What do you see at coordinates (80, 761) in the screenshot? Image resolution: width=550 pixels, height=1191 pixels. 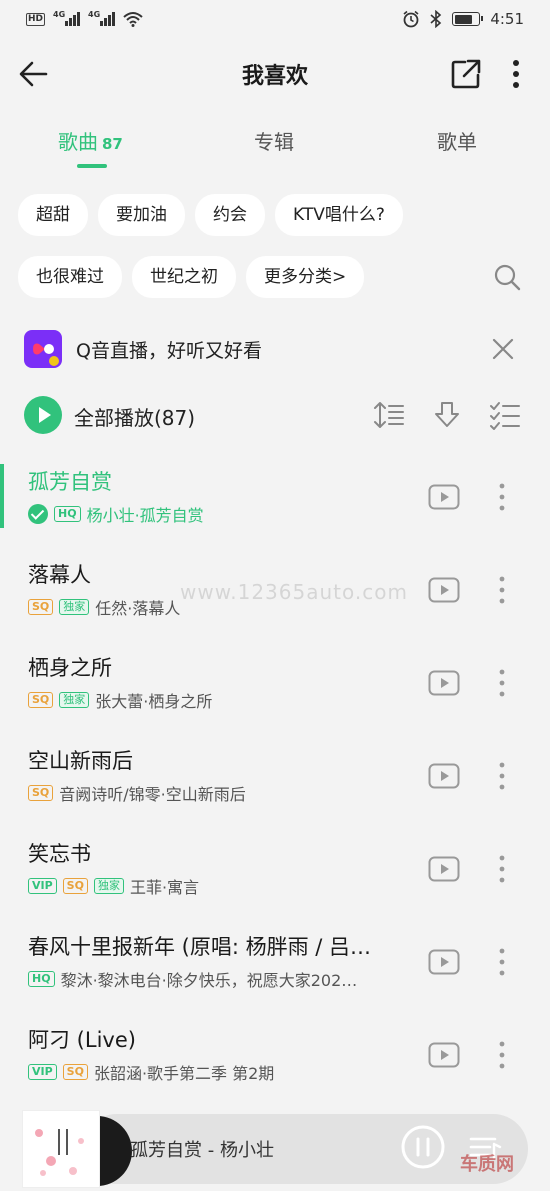 I see `song-title: 空山新雨后` at bounding box center [80, 761].